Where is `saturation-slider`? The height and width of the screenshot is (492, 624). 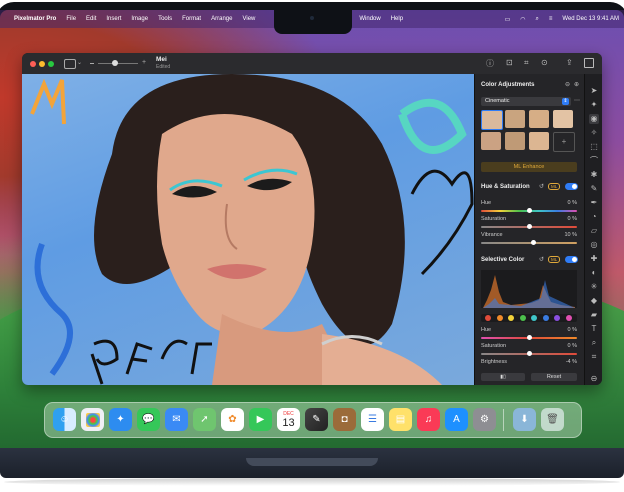
saturation-slider is located at coordinates (529, 226).